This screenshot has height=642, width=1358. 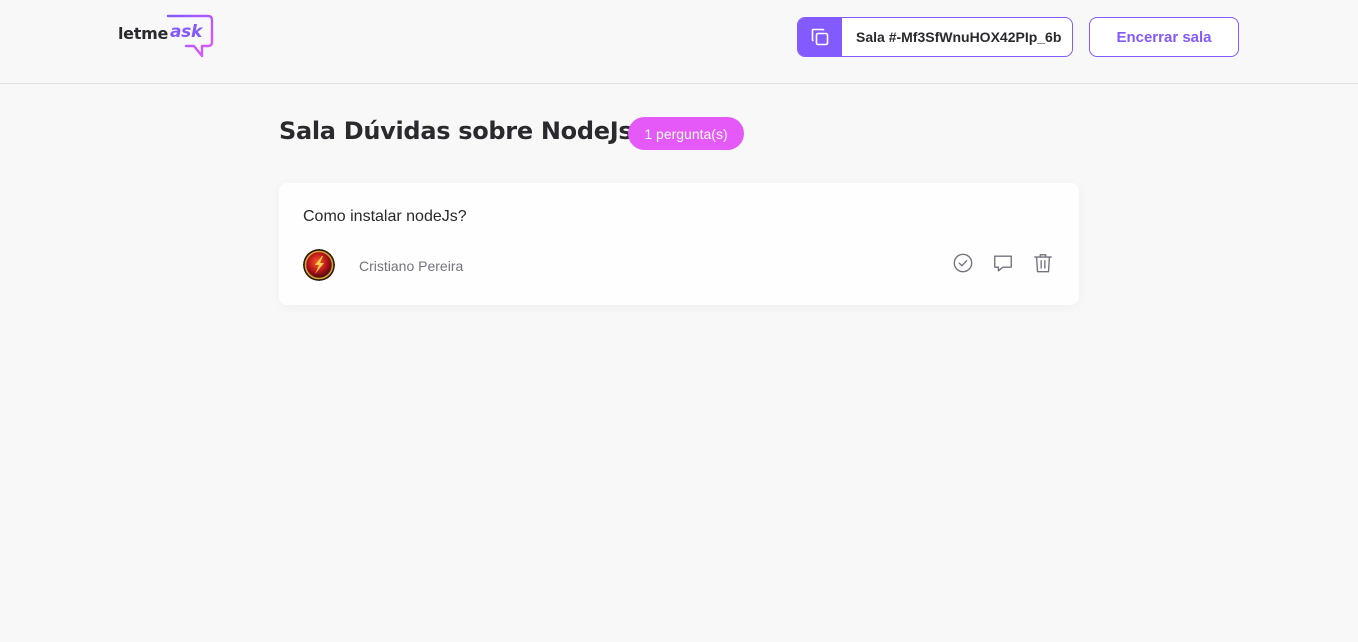 I want to click on check-question-button, so click(x=963, y=263).